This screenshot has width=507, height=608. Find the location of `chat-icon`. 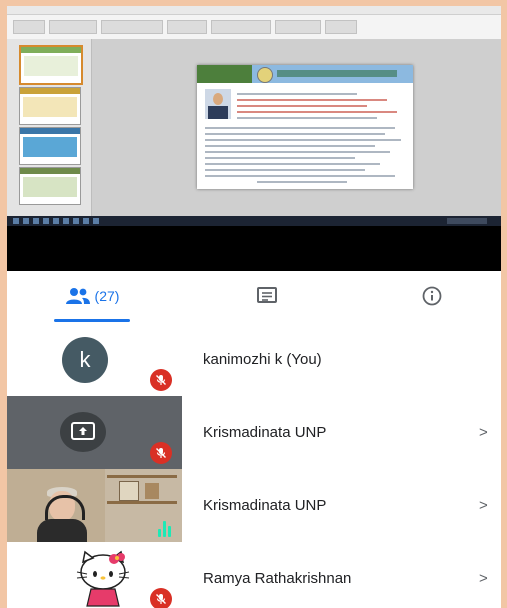

chat-icon is located at coordinates (267, 296).